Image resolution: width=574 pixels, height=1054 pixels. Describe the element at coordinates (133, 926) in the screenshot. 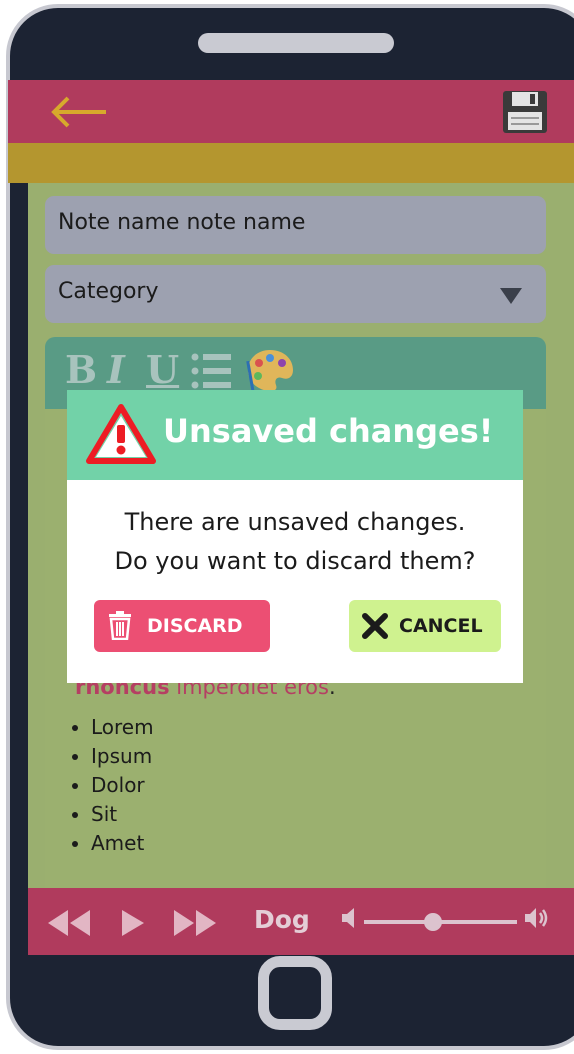

I see `play-icon` at that location.